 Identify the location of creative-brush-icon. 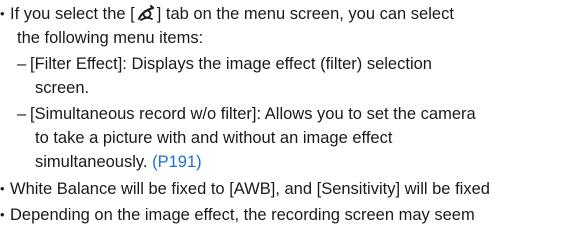
(145, 13).